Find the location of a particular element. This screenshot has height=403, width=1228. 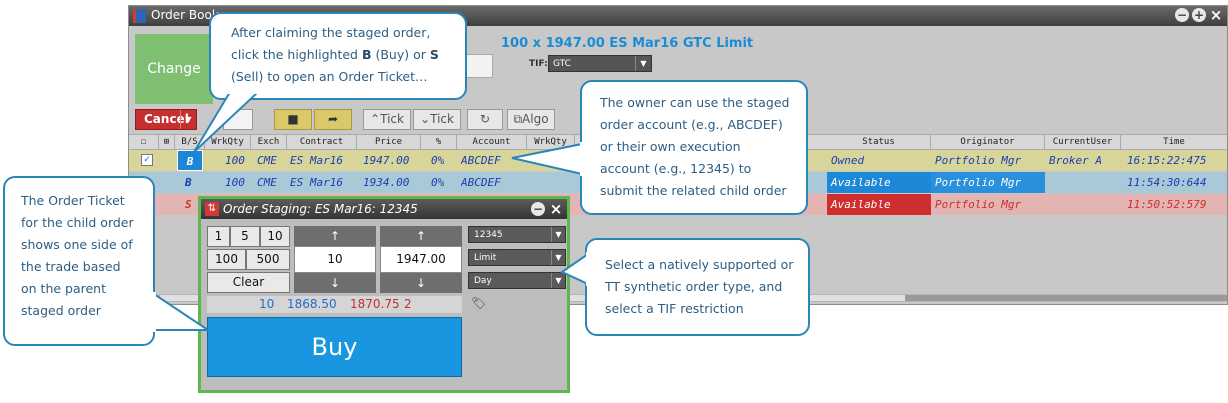

tick-up-button: ⌃Tick is located at coordinates (387, 119).